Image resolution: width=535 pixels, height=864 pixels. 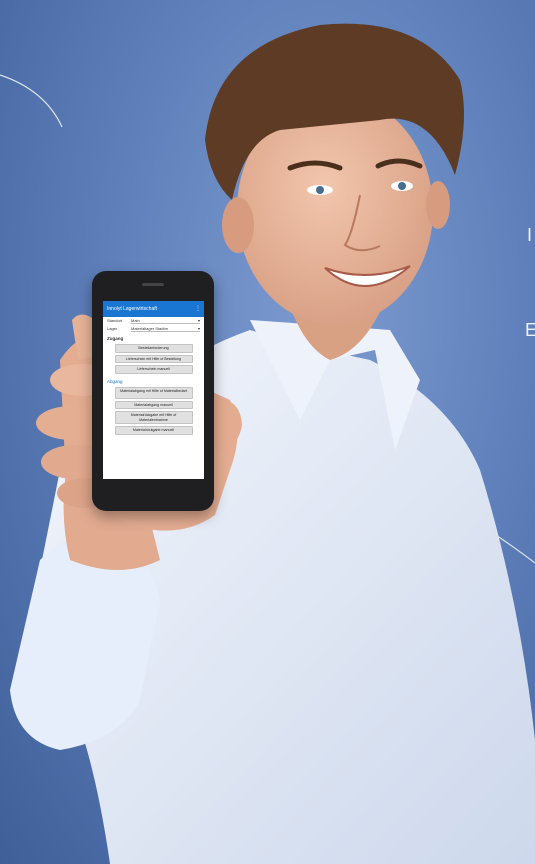 What do you see at coordinates (112, 328) in the screenshot?
I see `field-label: Lager` at bounding box center [112, 328].